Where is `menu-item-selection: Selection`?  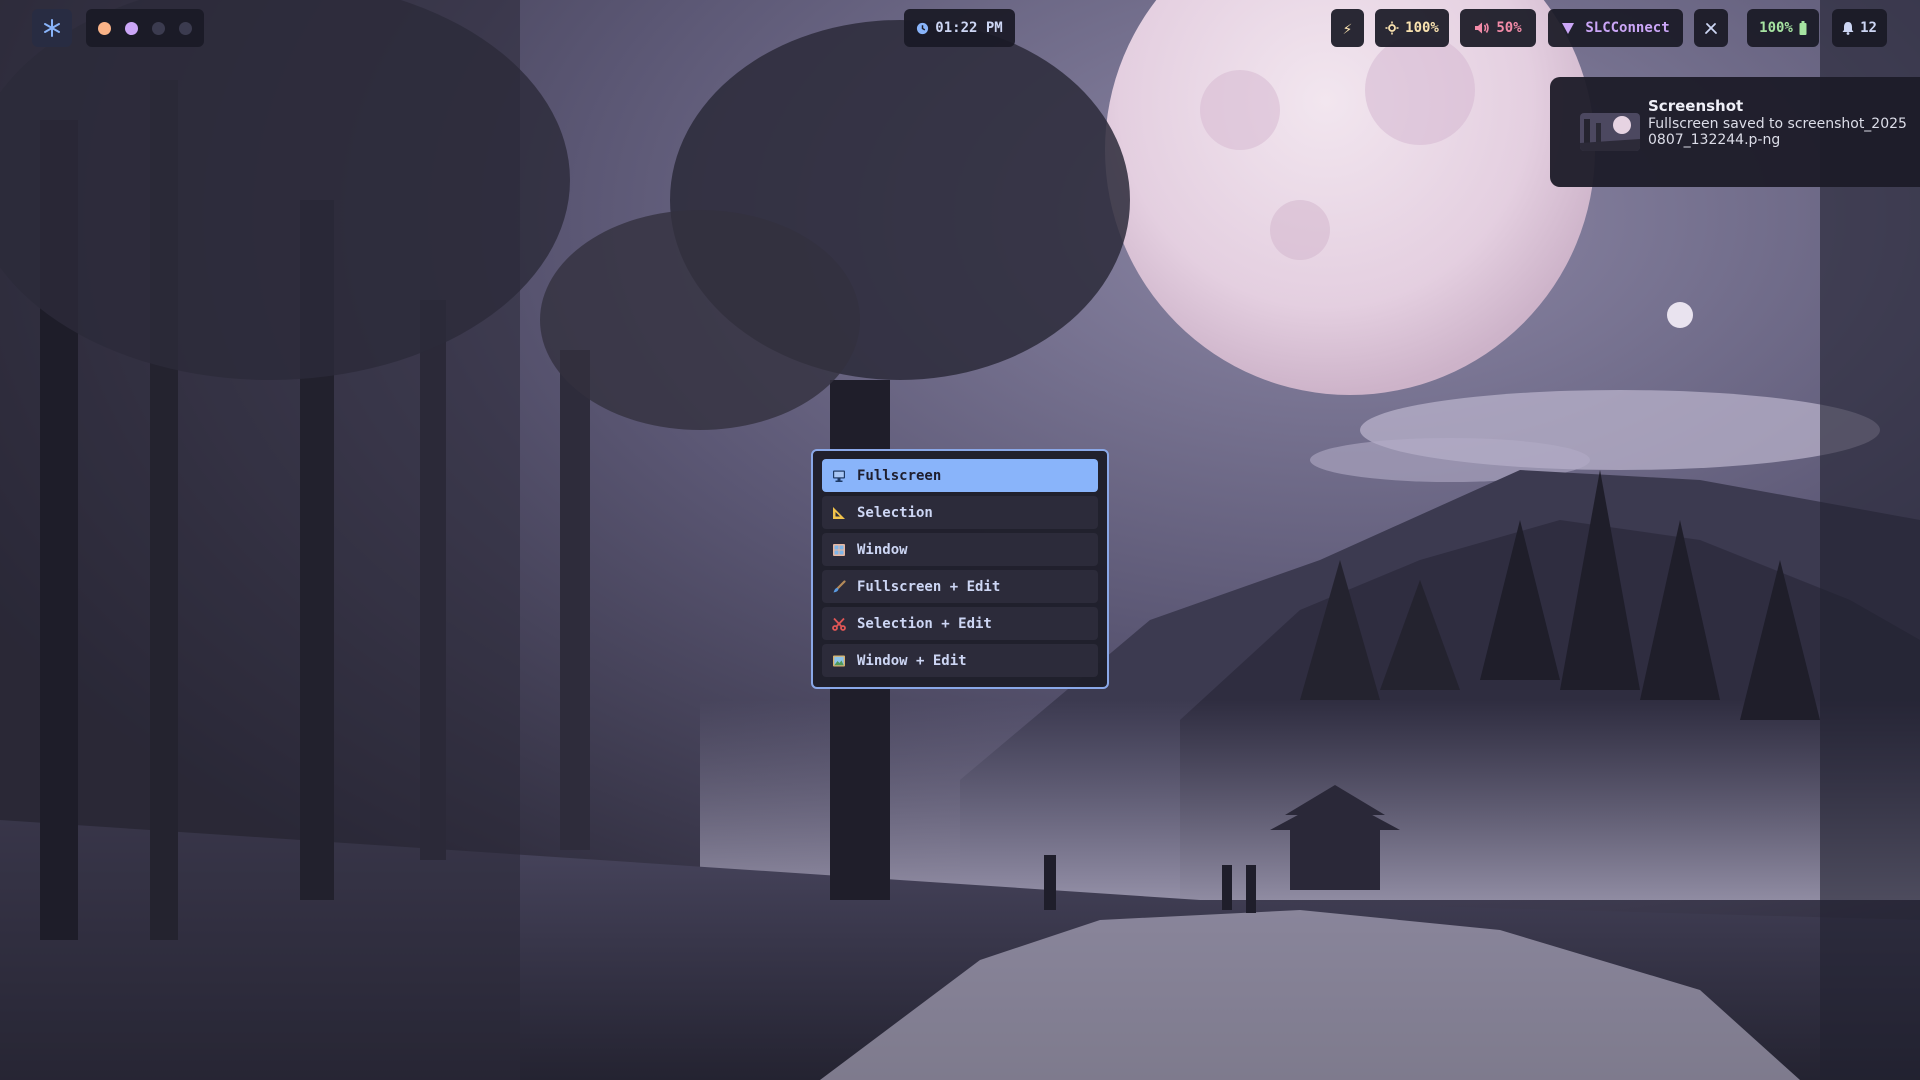 menu-item-selection: Selection is located at coordinates (960, 512).